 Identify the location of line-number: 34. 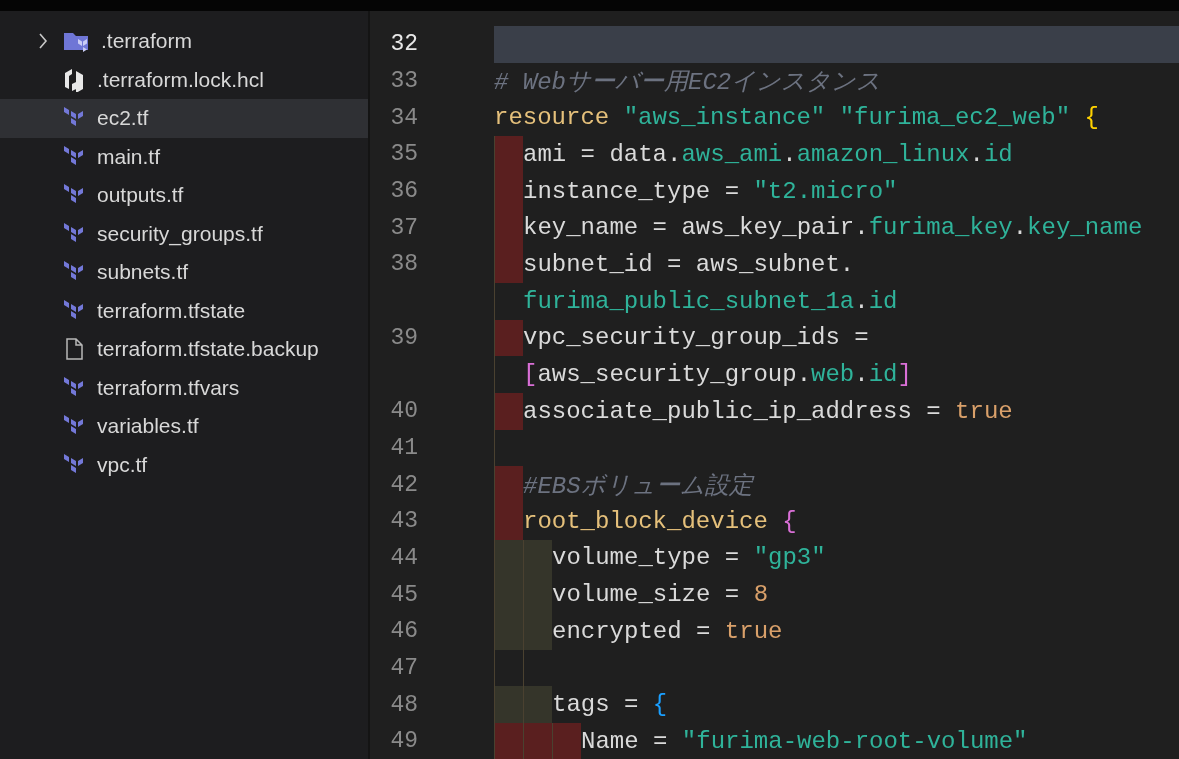
(404, 117).